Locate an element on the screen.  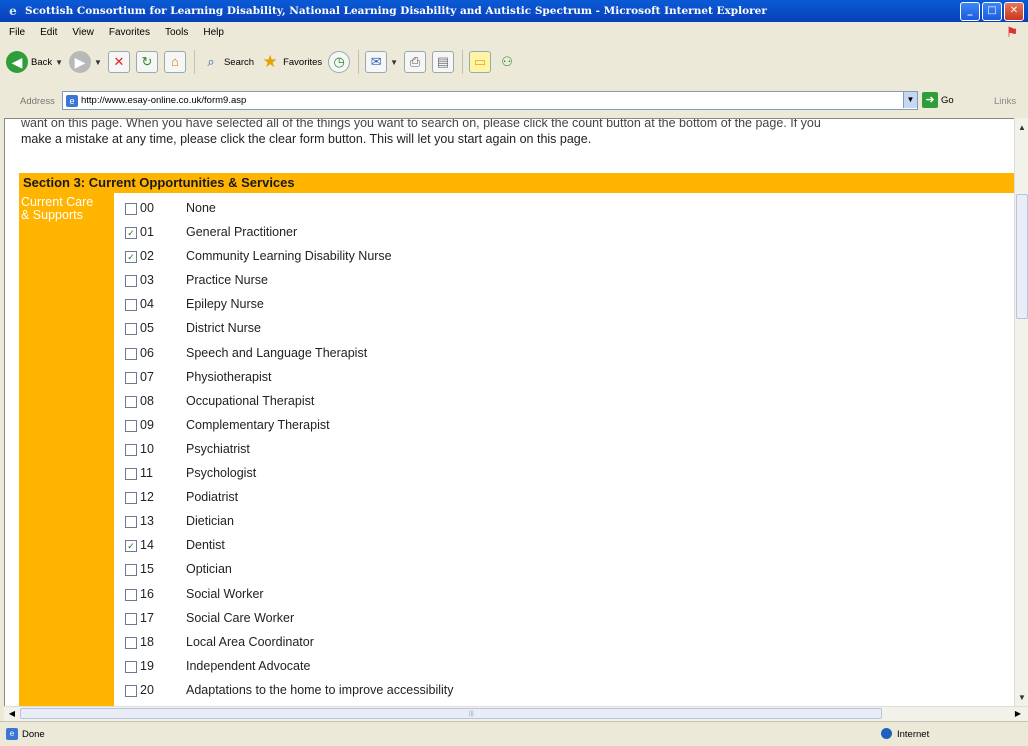
address-dropdown-icon: ▼ is located at coordinates (910, 100).